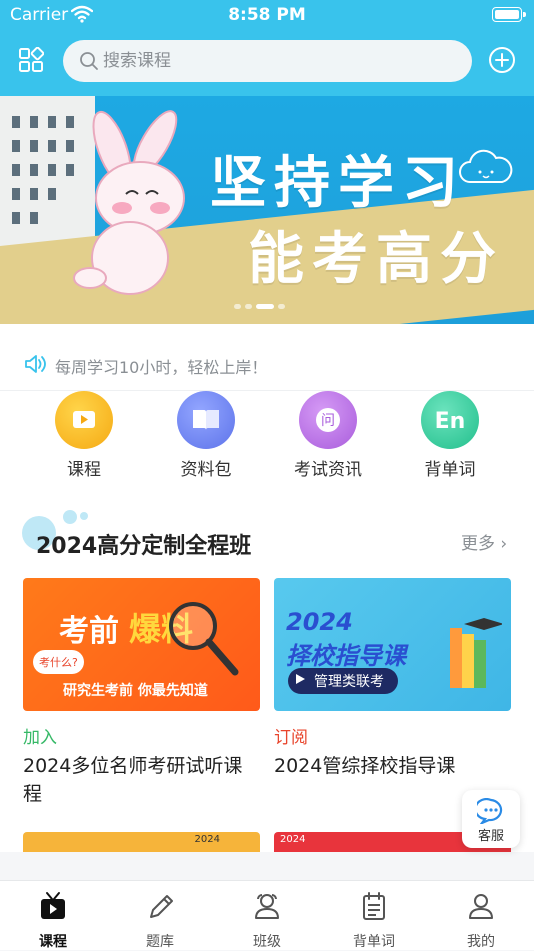  Describe the element at coordinates (486, 166) in the screenshot. I see `cloud-icon` at that location.